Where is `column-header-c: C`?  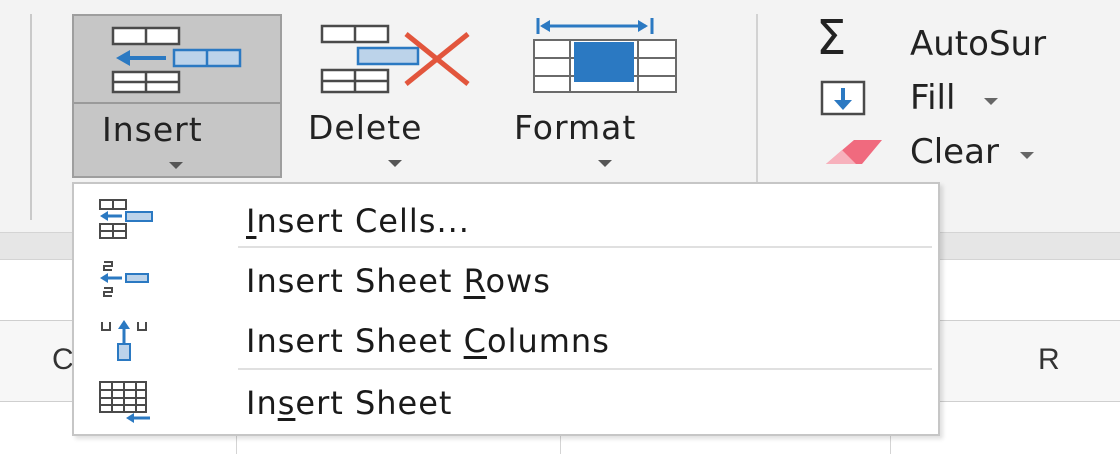
column-header-c: C is located at coordinates (63, 360).